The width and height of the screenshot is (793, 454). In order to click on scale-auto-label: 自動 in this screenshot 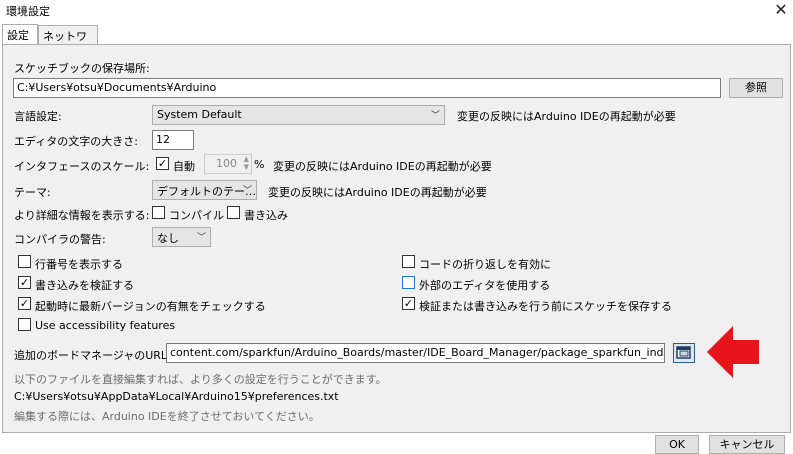, I will do `click(184, 166)`.